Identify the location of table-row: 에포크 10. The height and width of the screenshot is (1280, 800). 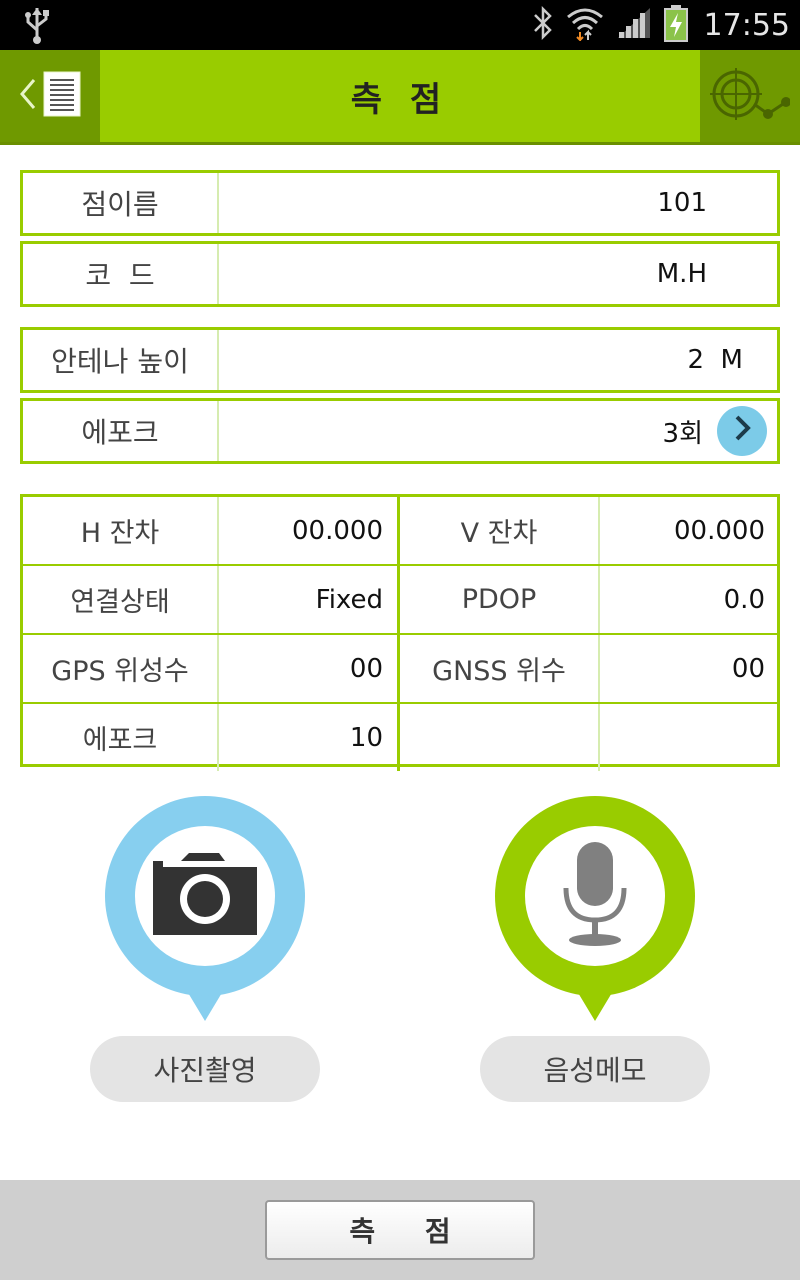
(400, 737).